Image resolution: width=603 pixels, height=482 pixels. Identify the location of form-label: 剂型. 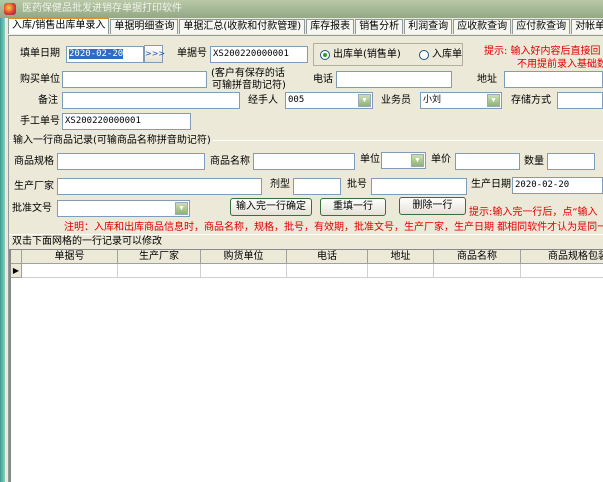
(280, 184).